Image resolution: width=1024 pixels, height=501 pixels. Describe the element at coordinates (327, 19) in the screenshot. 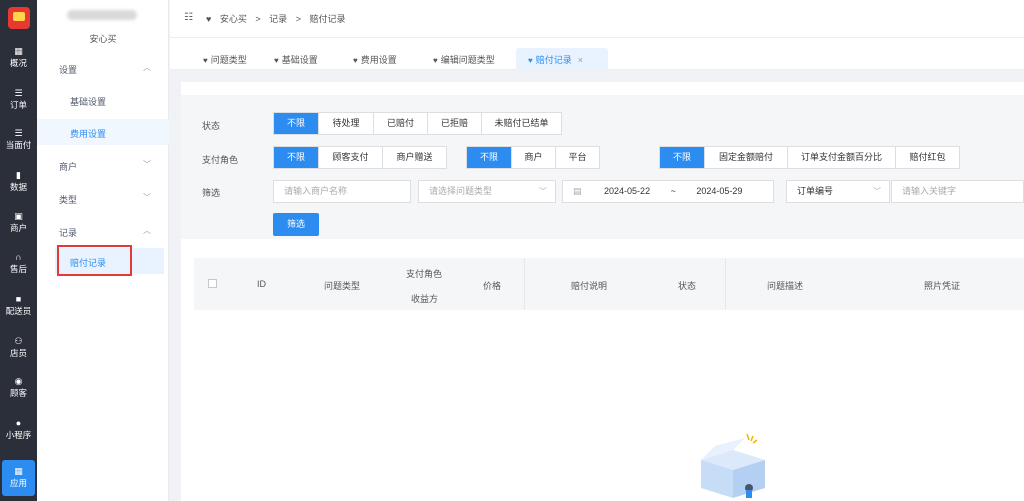

I see `breadcrumb-current: 赔付记录` at that location.